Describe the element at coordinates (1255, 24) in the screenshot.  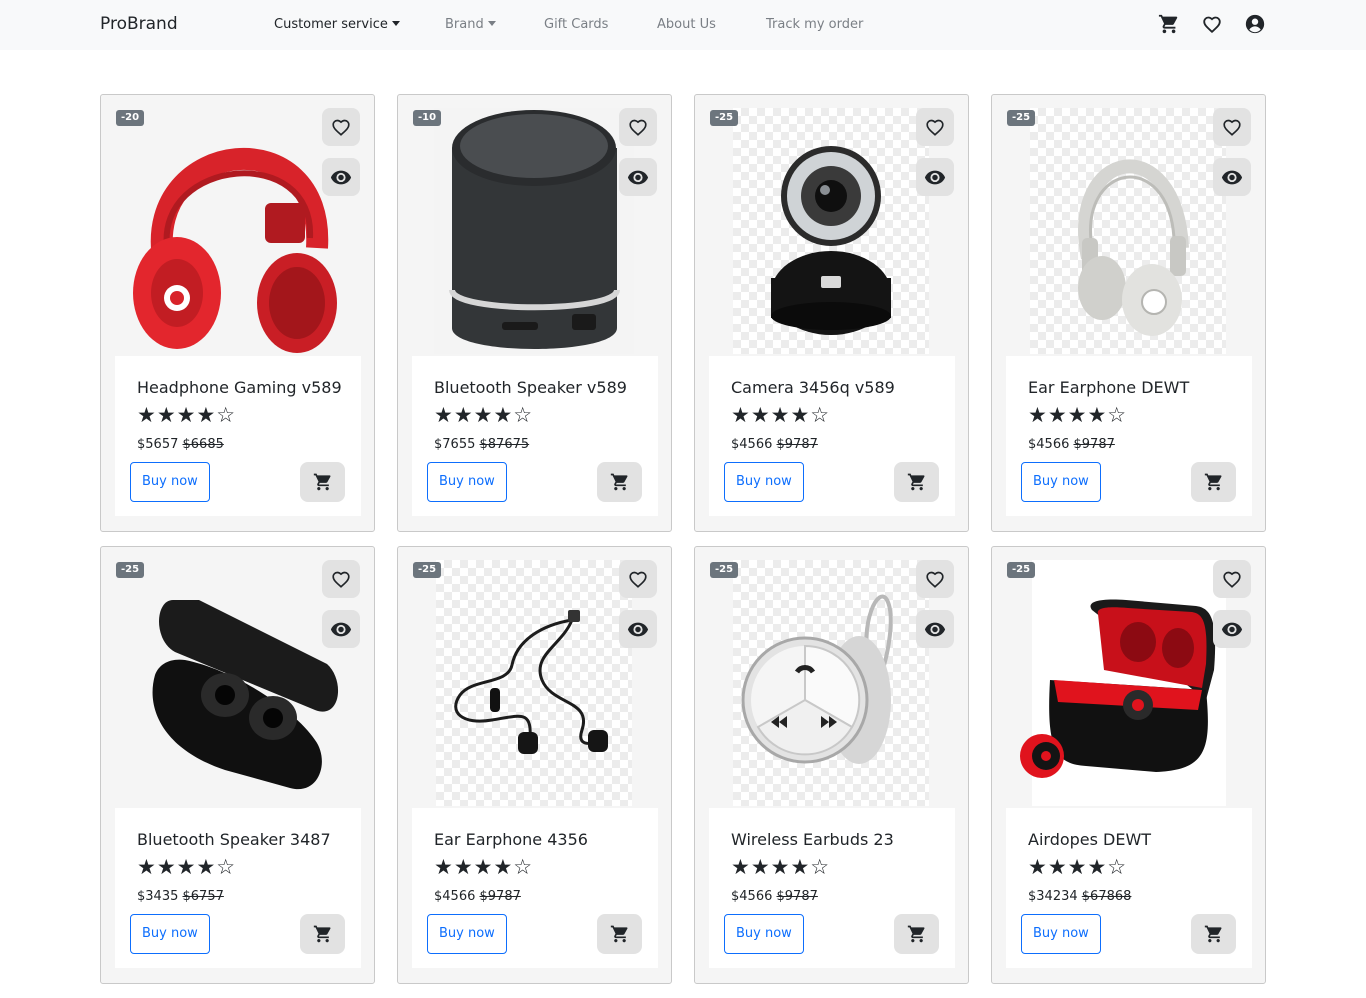
I see `user-icon` at that location.